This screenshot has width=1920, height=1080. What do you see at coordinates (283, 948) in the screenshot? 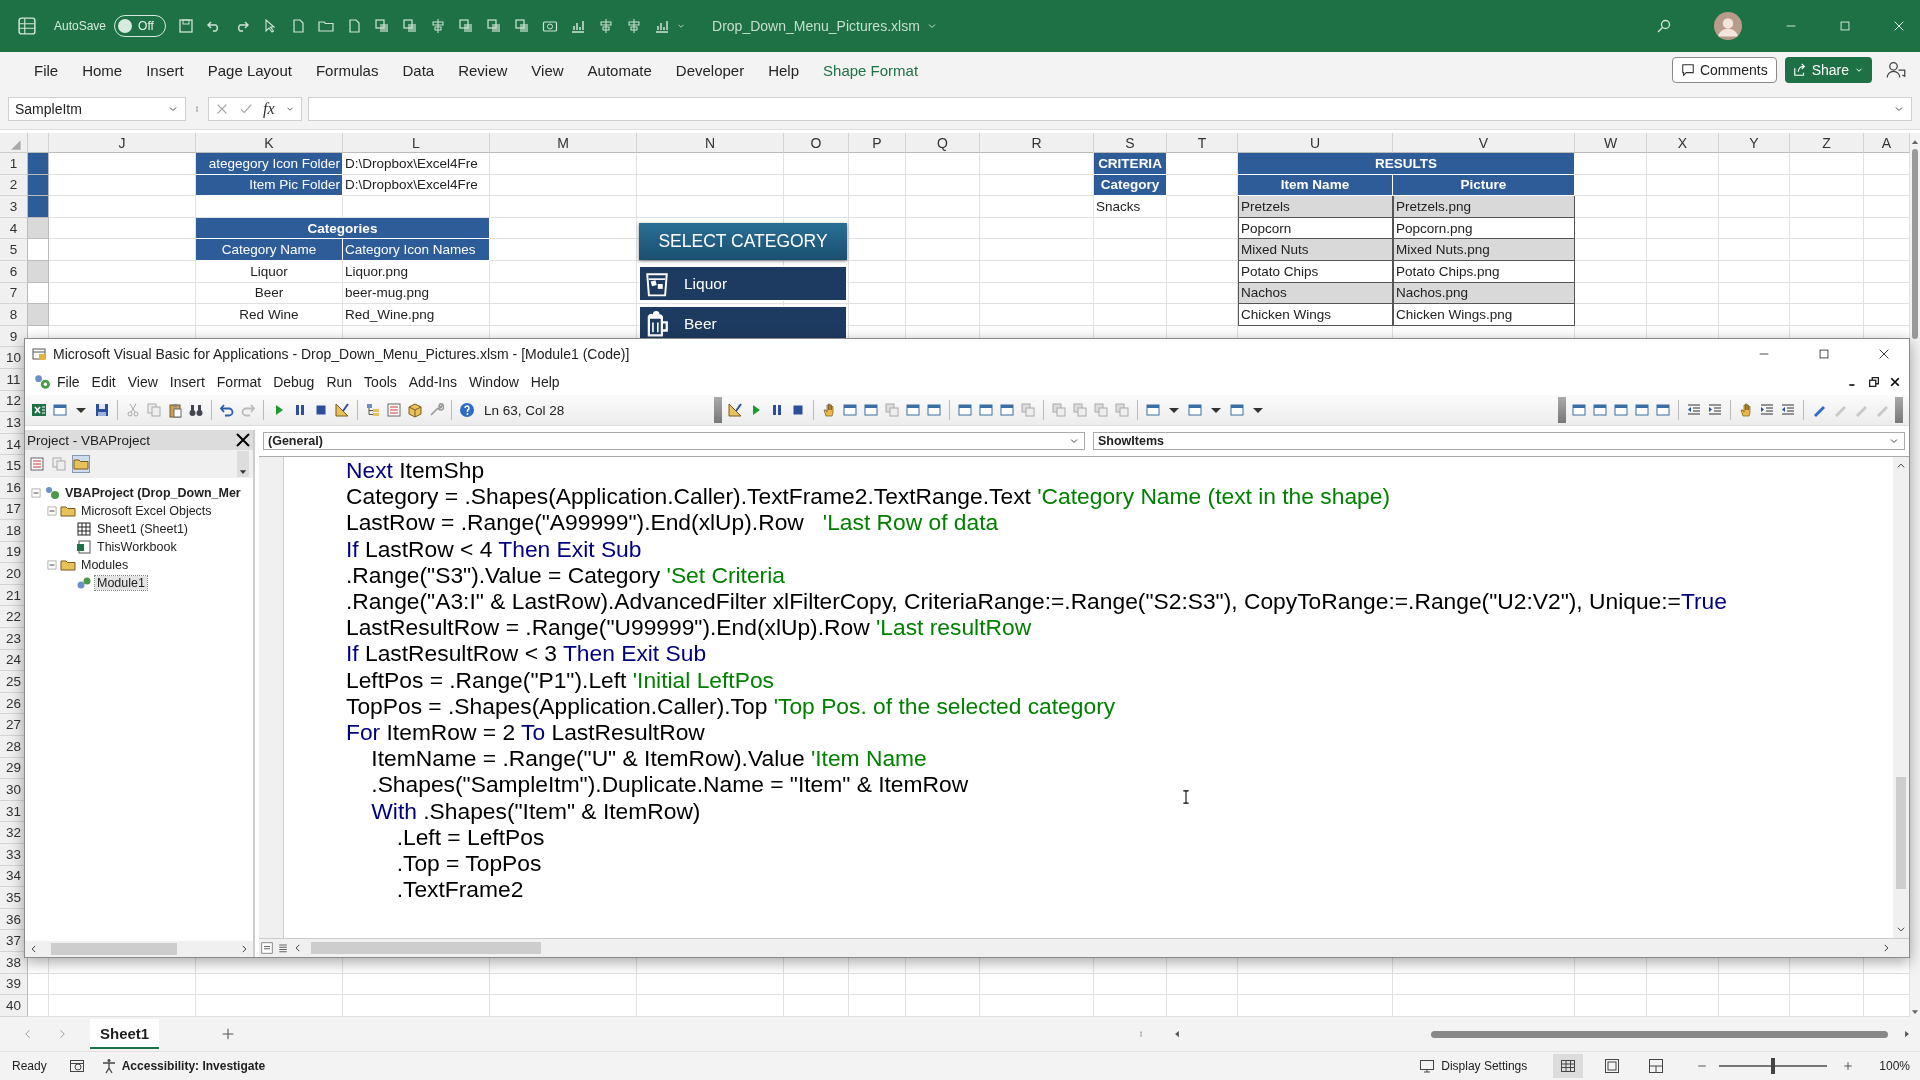
I see `full-module-view-icon` at bounding box center [283, 948].